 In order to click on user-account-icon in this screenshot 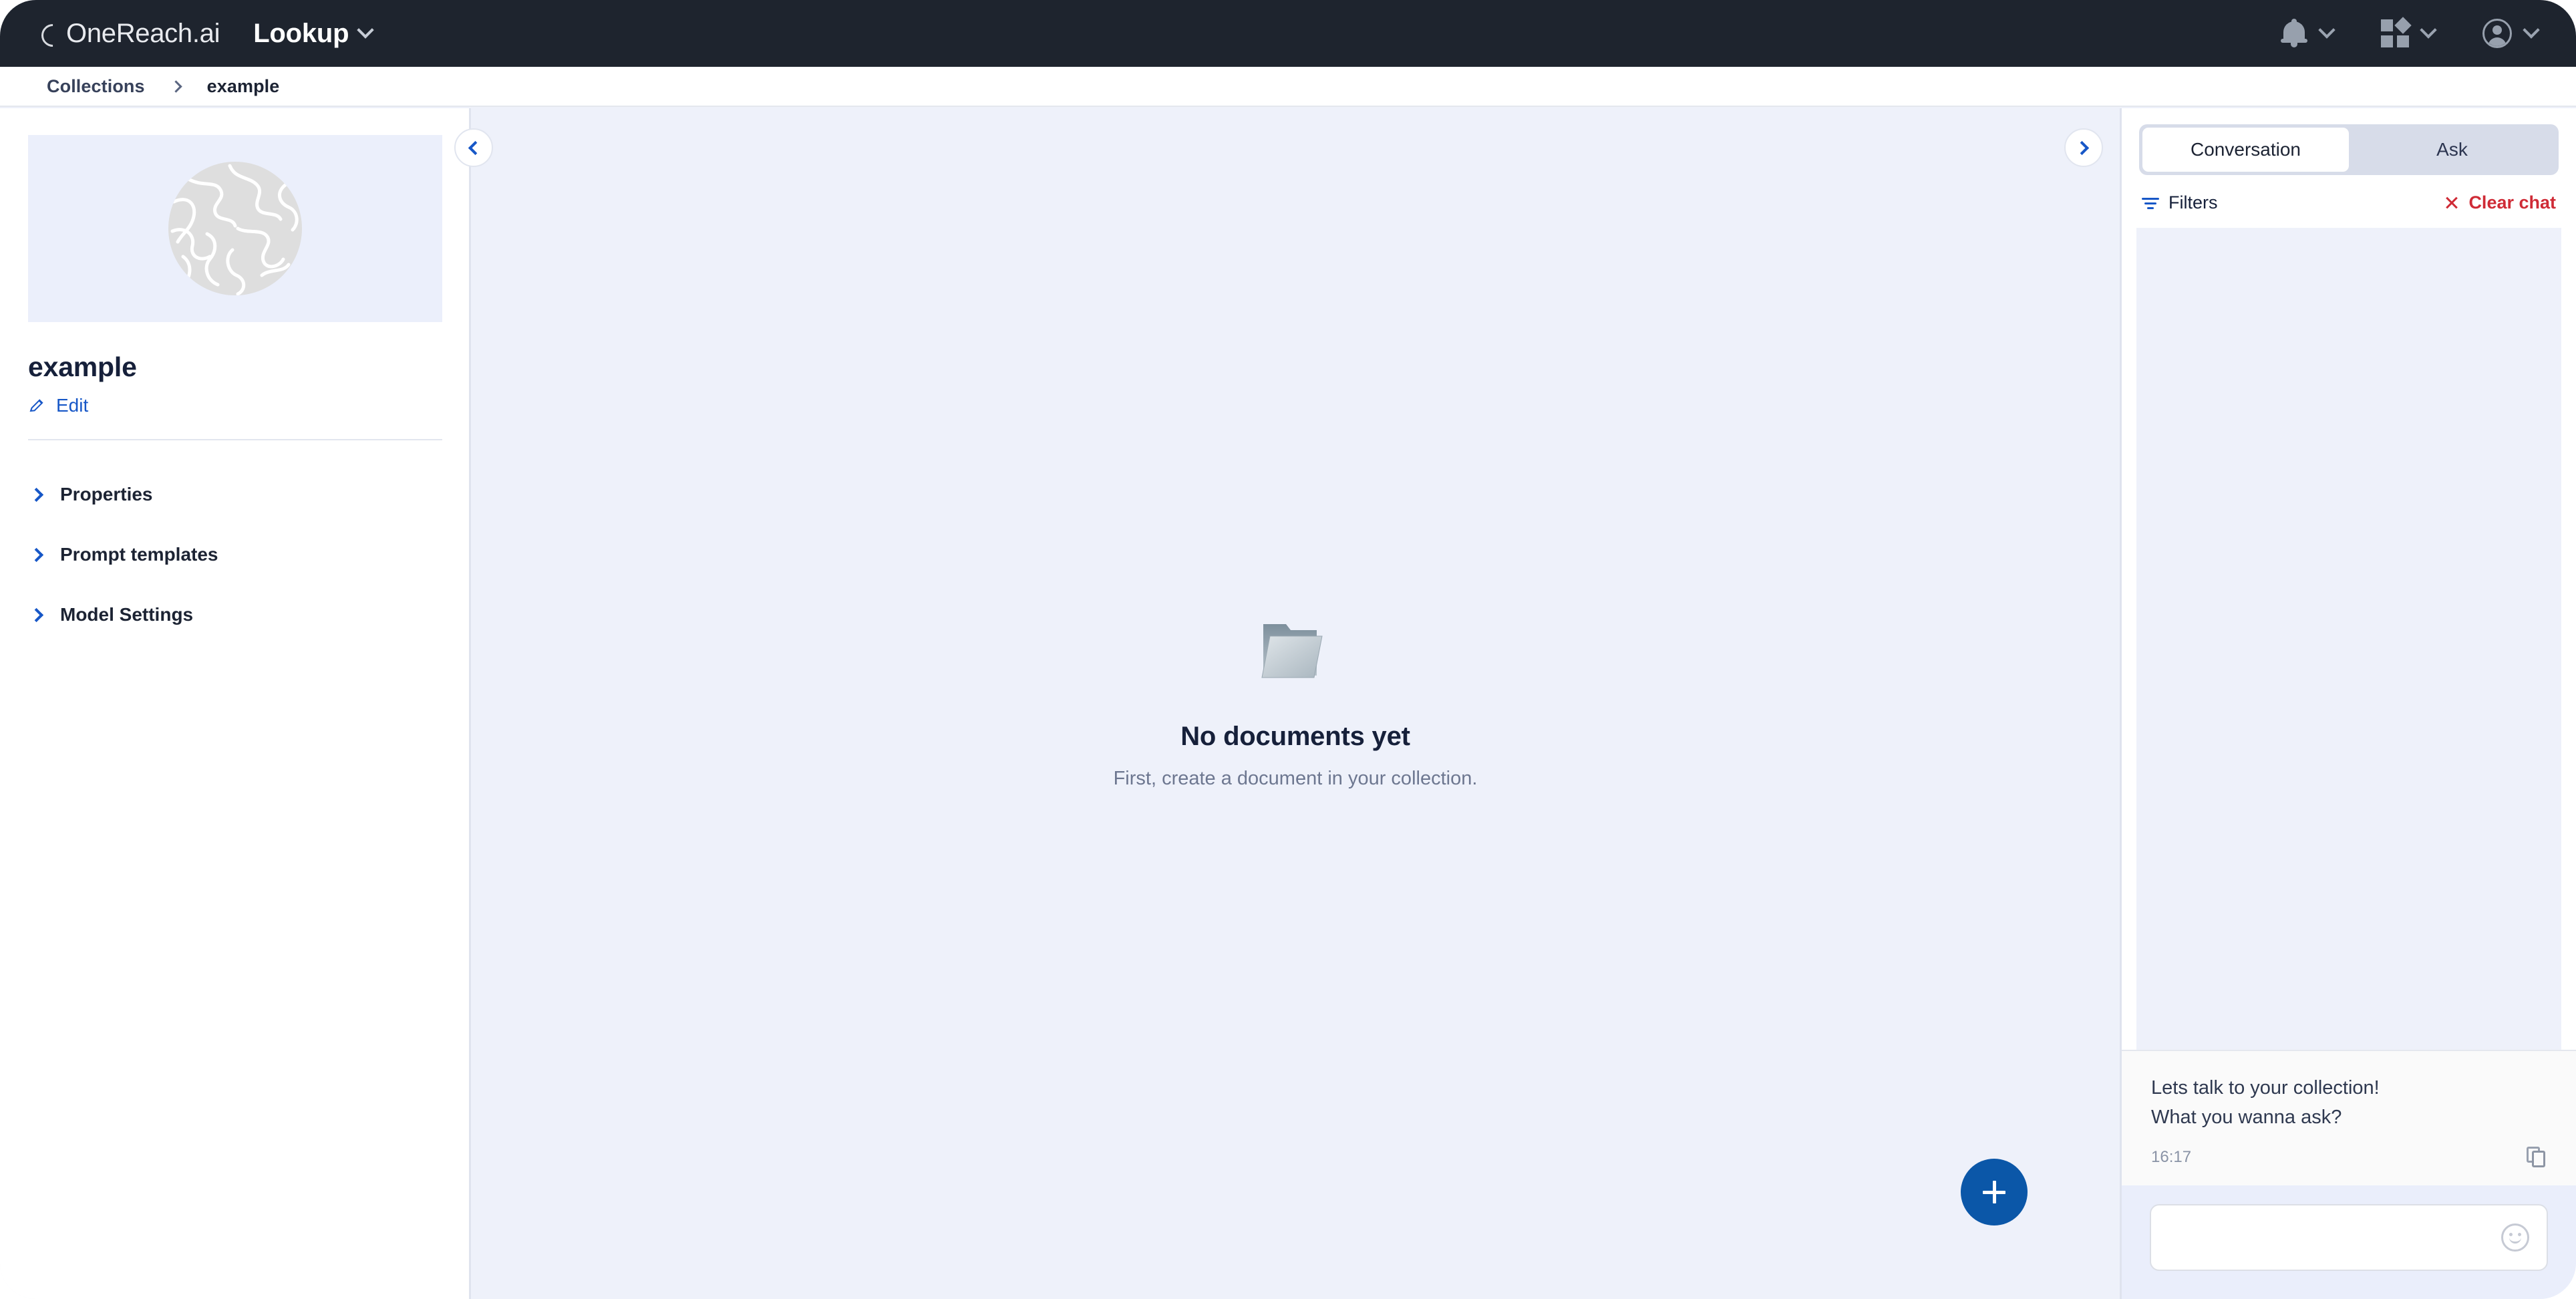, I will do `click(2497, 33)`.